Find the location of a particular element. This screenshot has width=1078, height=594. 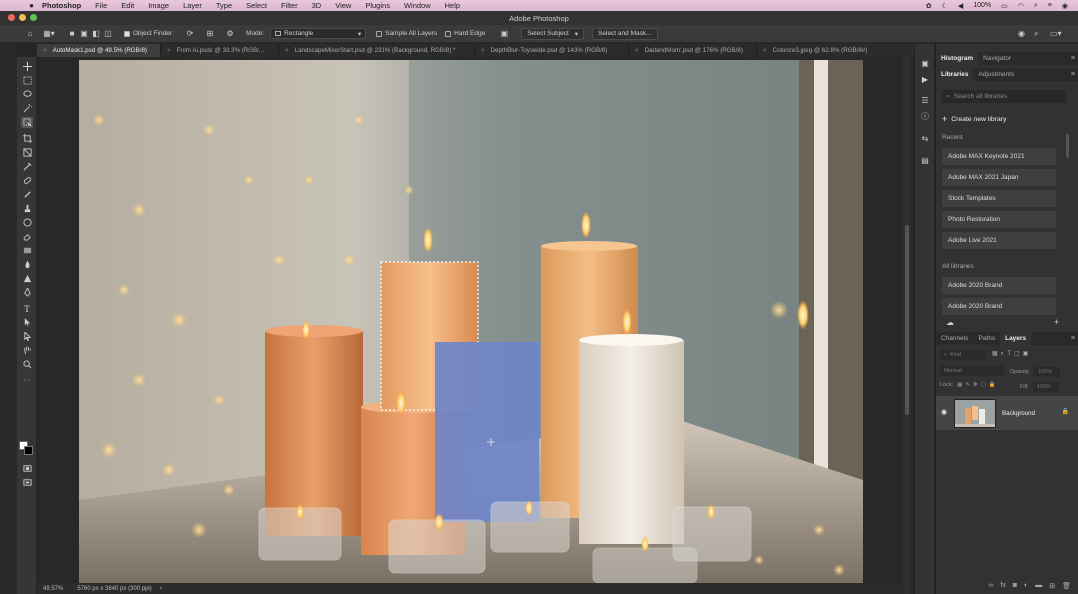

marquee-tool-icon is located at coordinates (27, 80).